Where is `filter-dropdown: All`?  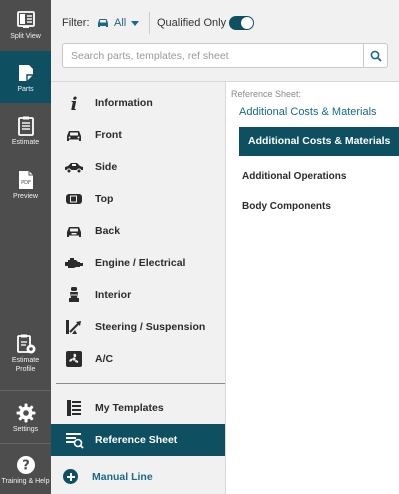
filter-dropdown: All is located at coordinates (118, 23).